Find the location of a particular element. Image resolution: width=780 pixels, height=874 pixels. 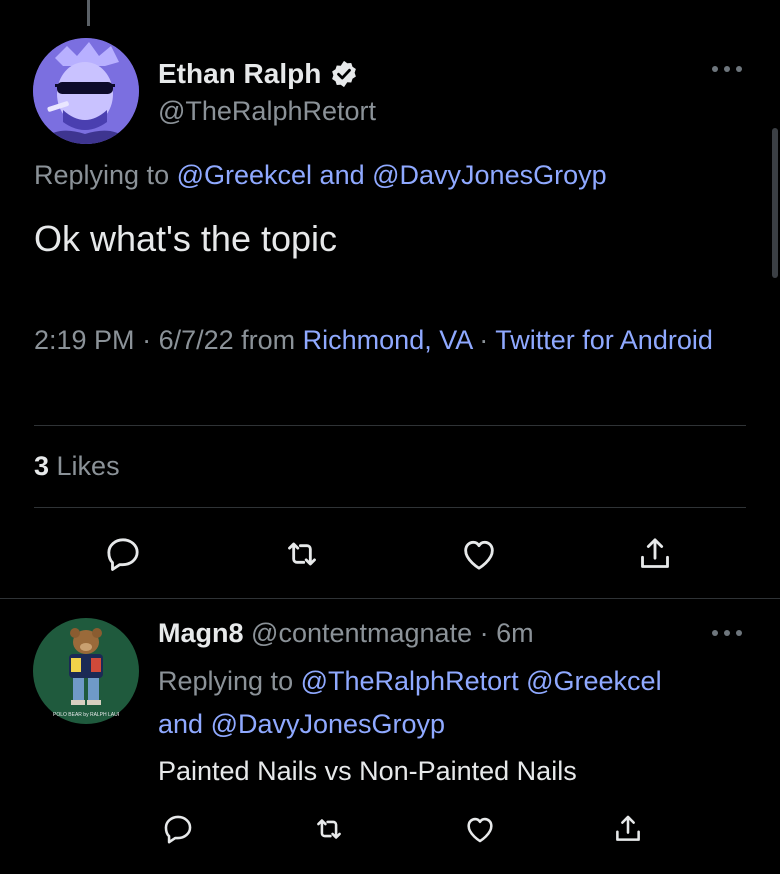

from-label: from is located at coordinates (268, 340).